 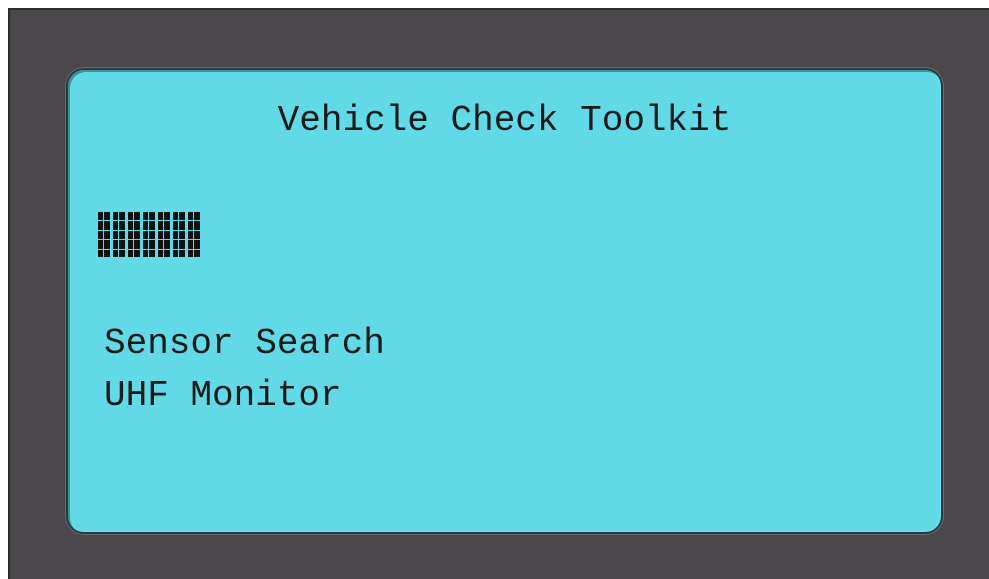 I want to click on progress-blocks-icon, so click(x=149, y=234).